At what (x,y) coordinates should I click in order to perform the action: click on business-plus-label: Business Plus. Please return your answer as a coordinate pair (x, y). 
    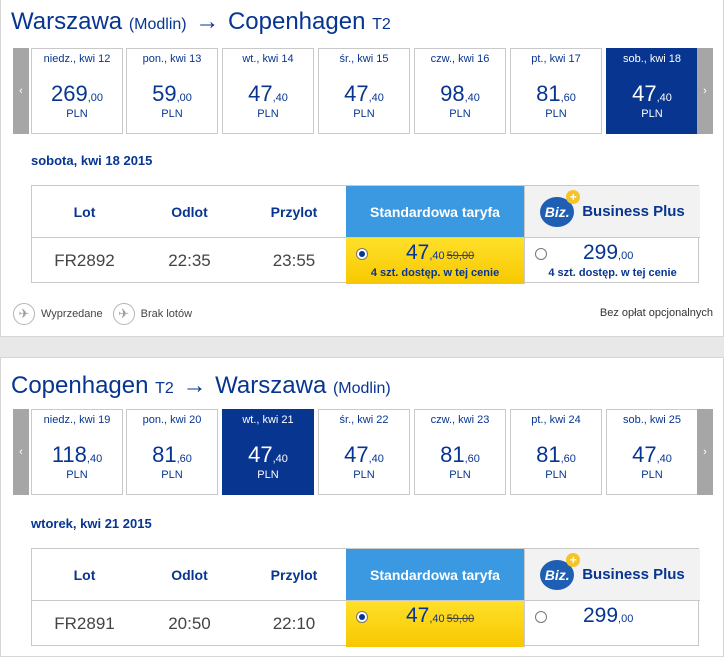
    Looking at the image, I should click on (633, 211).